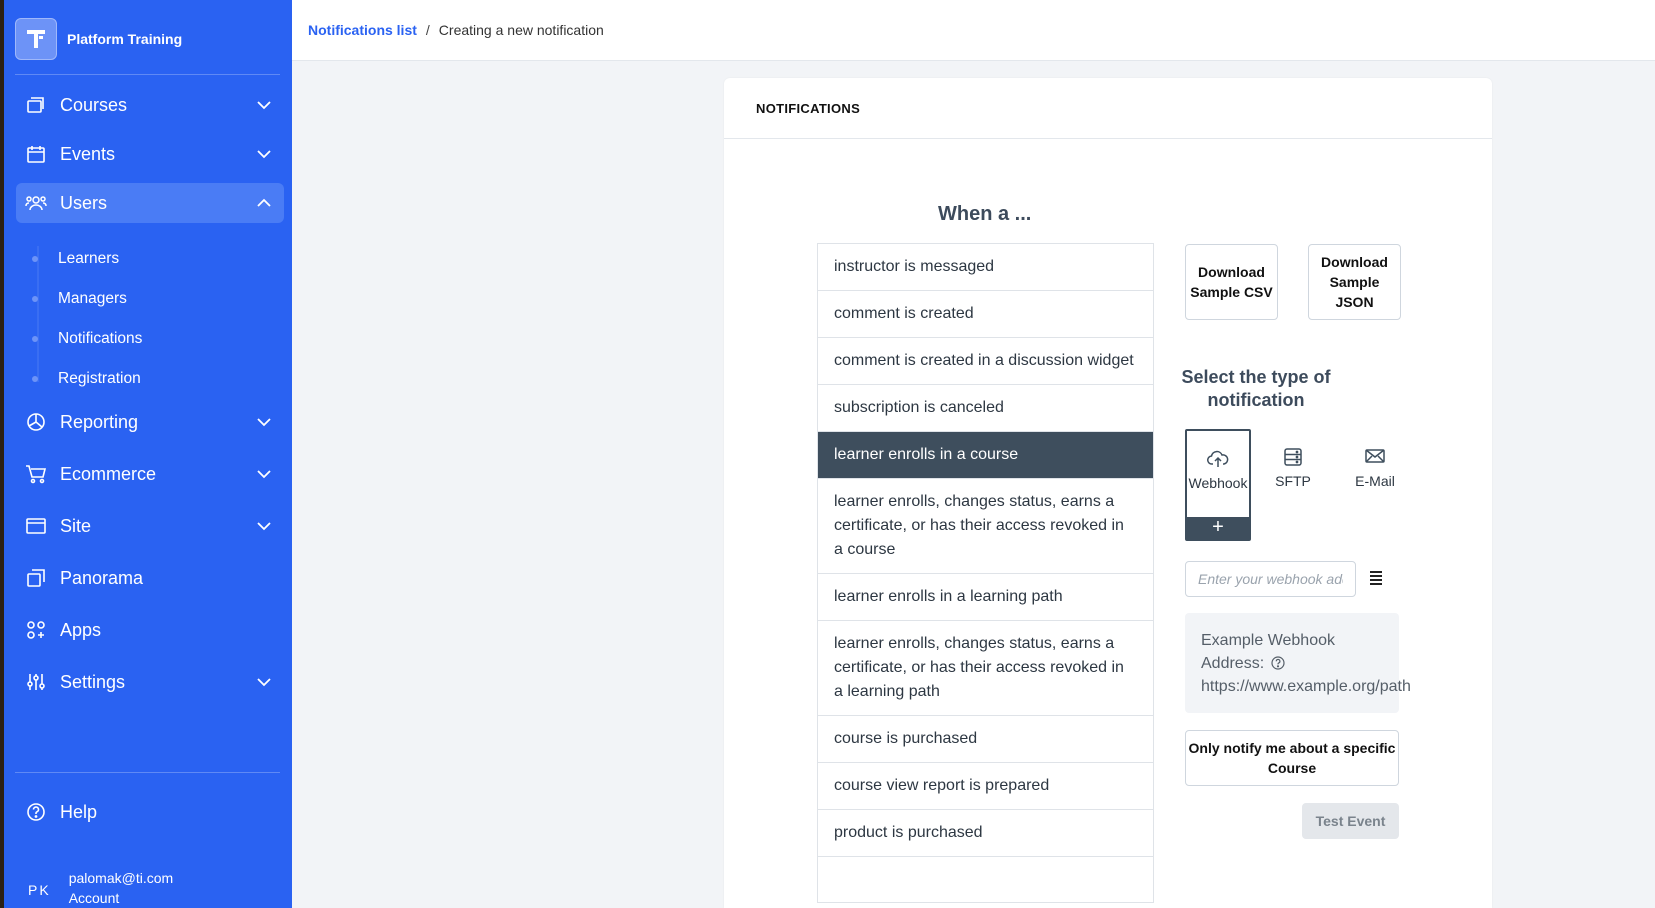 This screenshot has width=1655, height=908. What do you see at coordinates (150, 578) in the screenshot?
I see `sidebar-item-panorama: Panorama` at bounding box center [150, 578].